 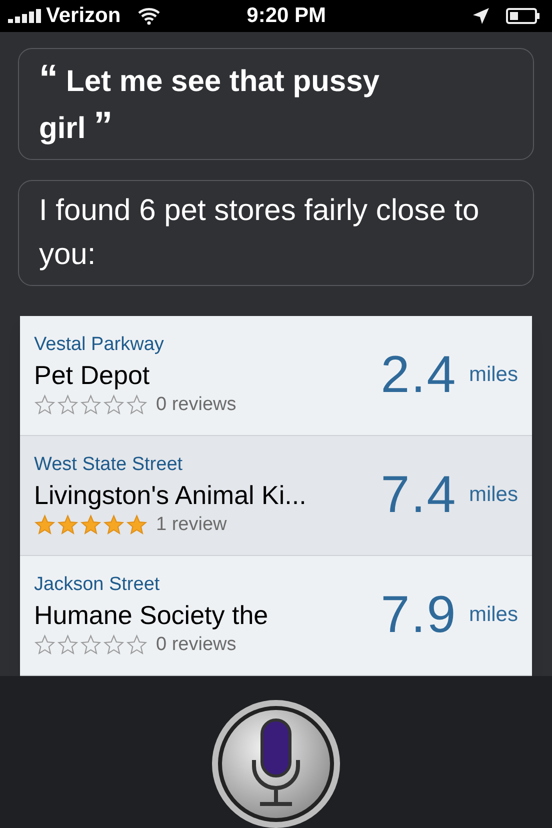 I want to click on street-name: Vestal Parkway, so click(x=99, y=344).